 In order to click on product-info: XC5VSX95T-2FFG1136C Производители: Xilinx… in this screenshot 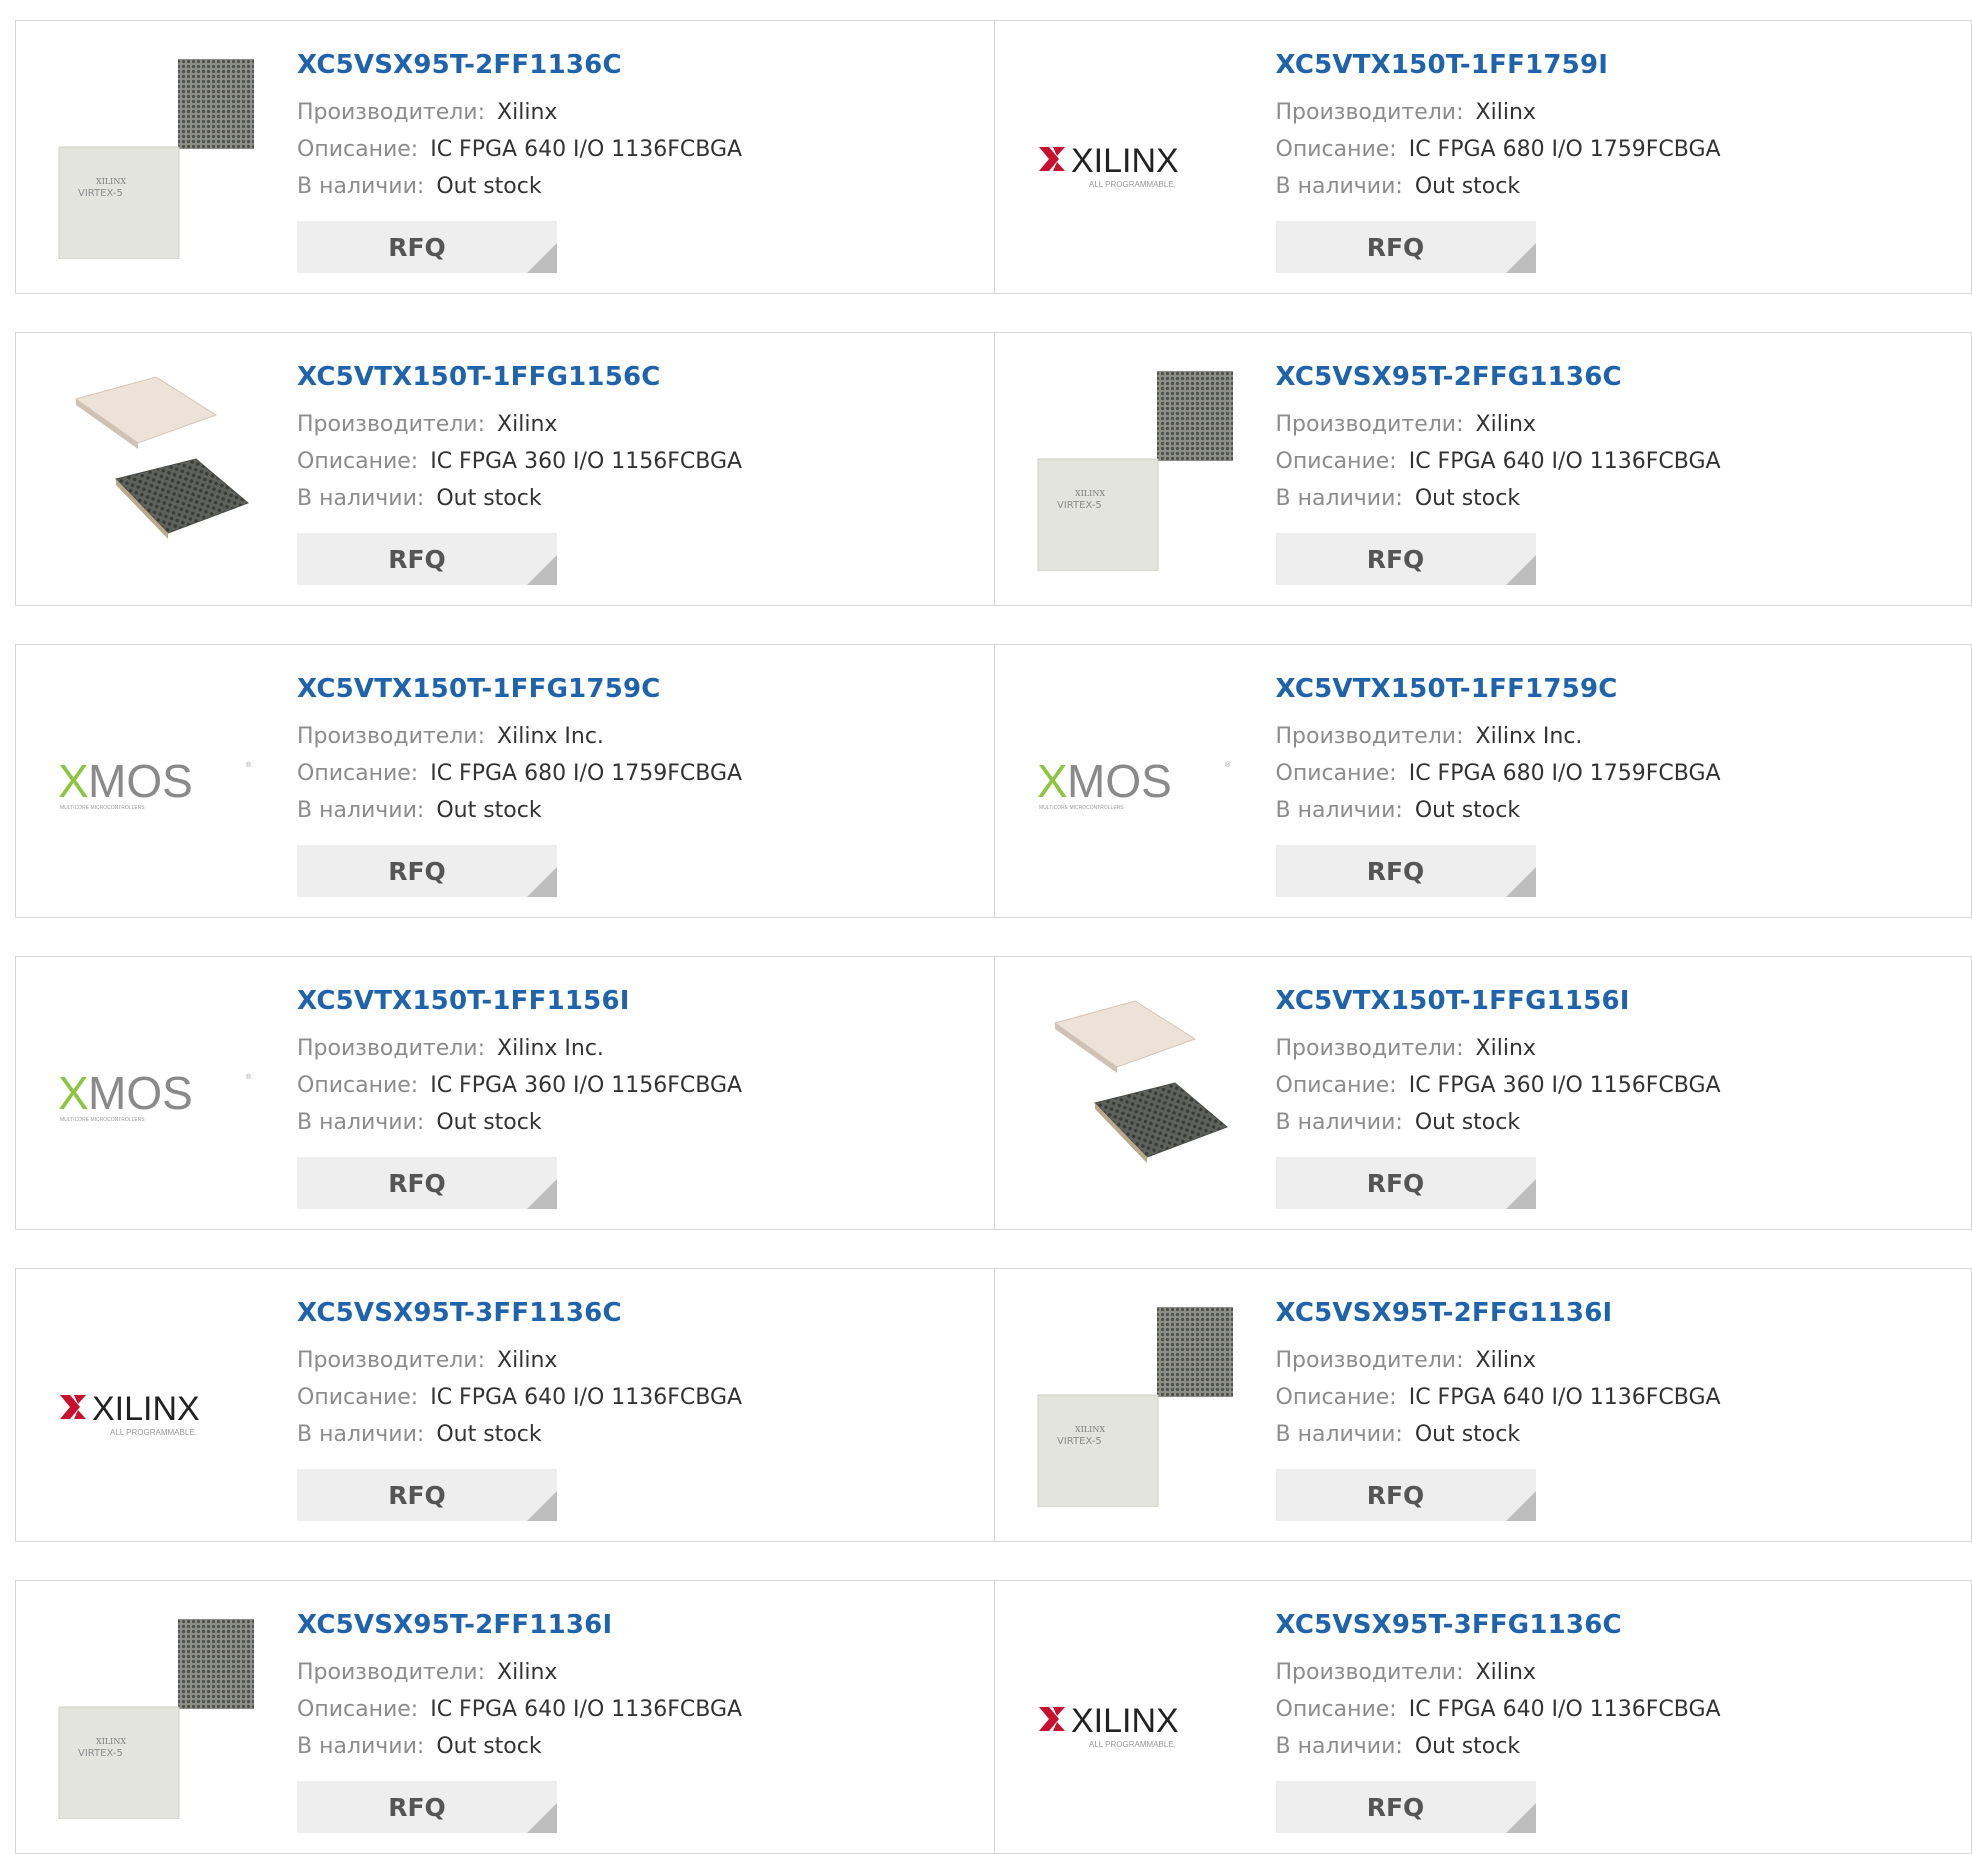, I will do `click(1616, 439)`.